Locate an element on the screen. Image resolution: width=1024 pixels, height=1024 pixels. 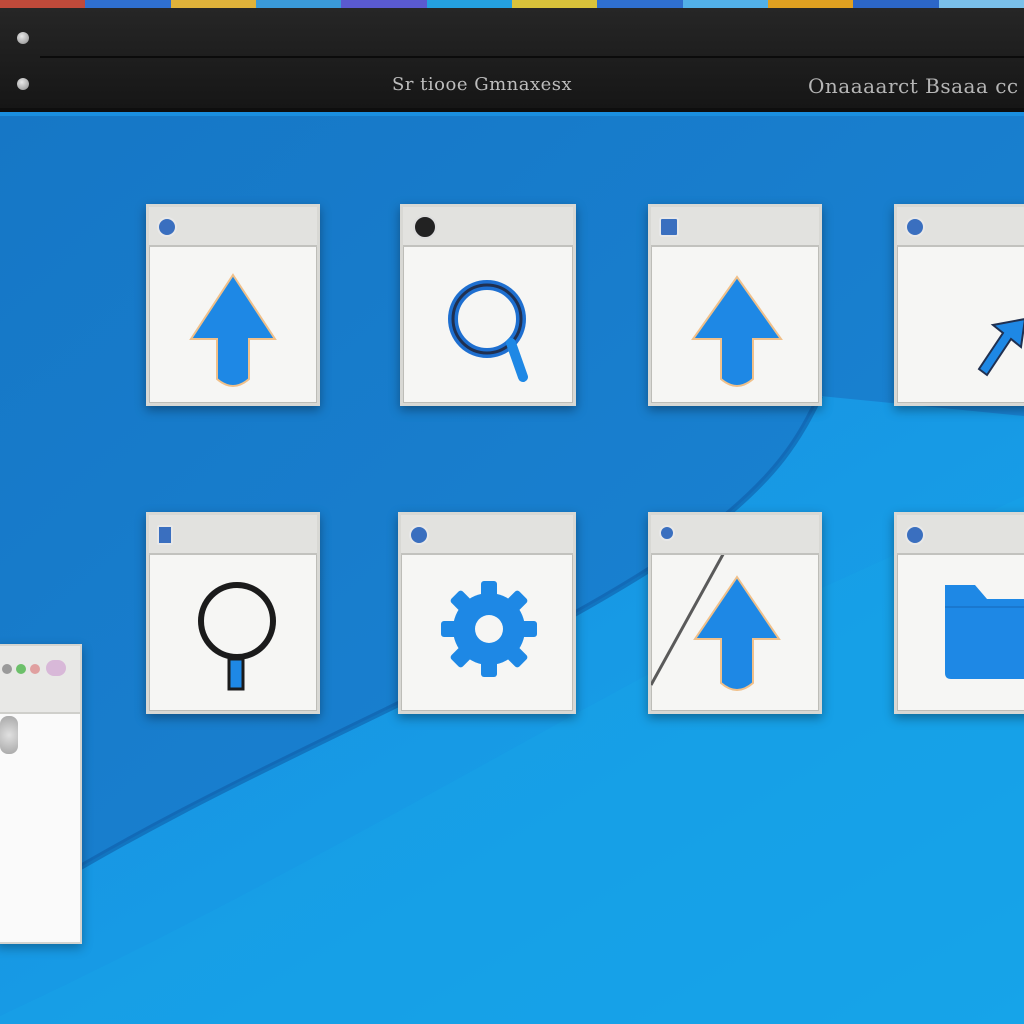
scroll-thumb-icon is located at coordinates (9, 735).